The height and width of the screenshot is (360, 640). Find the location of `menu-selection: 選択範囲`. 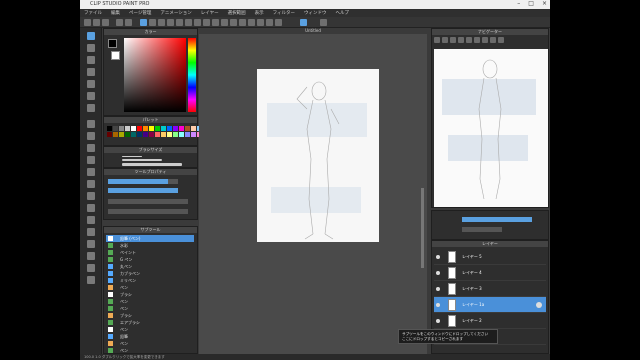

menu-selection: 選択範囲 is located at coordinates (237, 13).